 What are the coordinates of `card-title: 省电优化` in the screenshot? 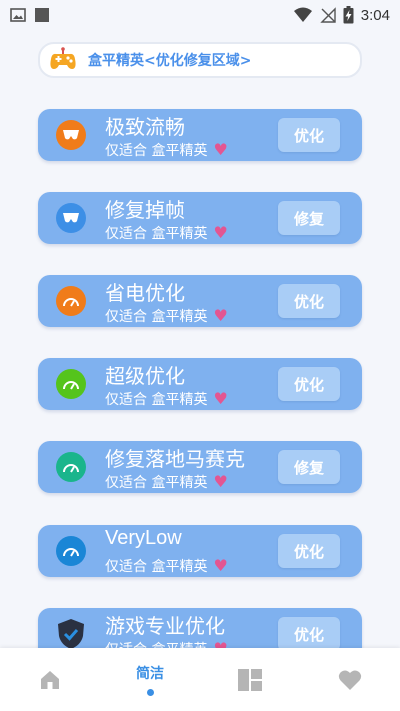 It's located at (145, 293).